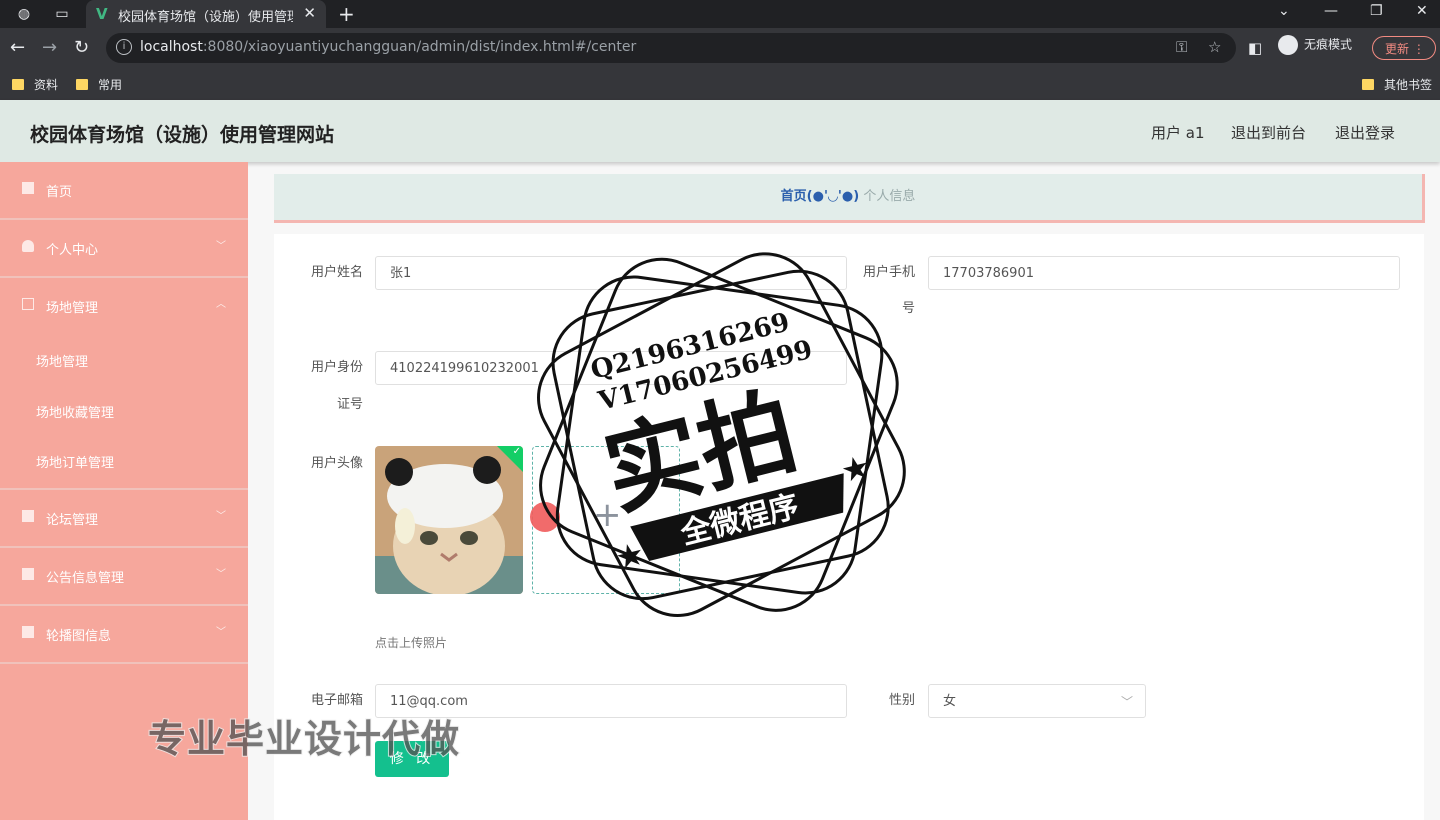 This screenshot has width=1440, height=820. What do you see at coordinates (1214, 47) in the screenshot?
I see `star-icon: ☆` at bounding box center [1214, 47].